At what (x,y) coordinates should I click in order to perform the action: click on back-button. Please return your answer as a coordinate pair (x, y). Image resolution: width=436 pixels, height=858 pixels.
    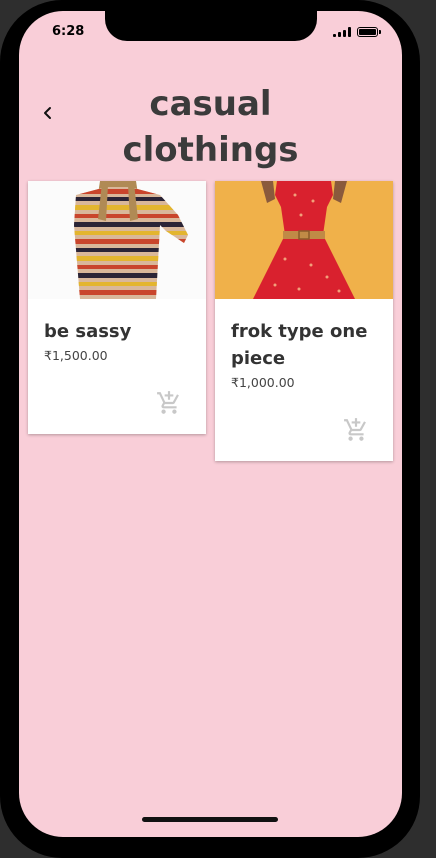
    Looking at the image, I should click on (48, 113).